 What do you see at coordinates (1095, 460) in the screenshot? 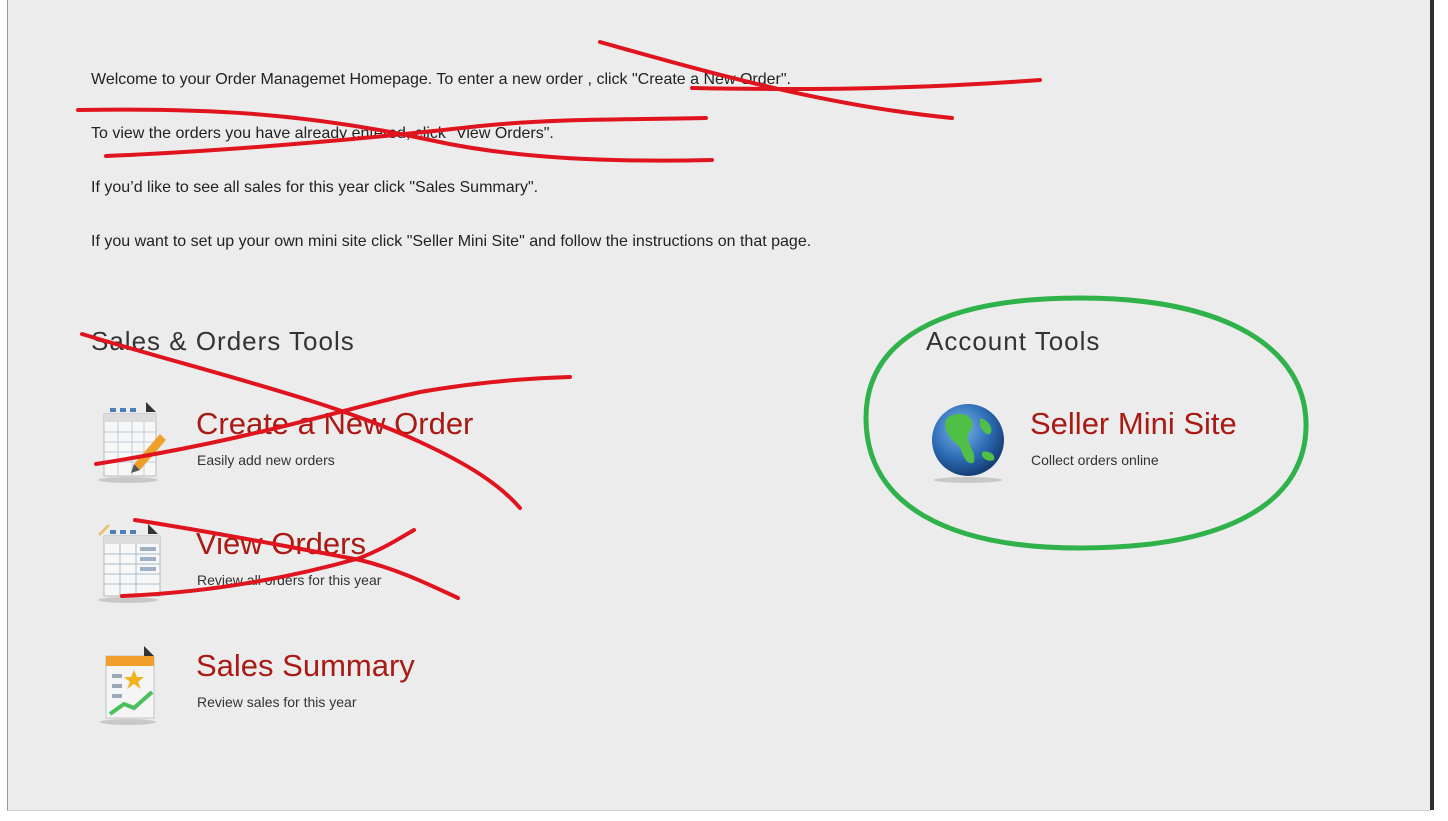
I see `seller-mini-site-desc: Collect orders online` at bounding box center [1095, 460].